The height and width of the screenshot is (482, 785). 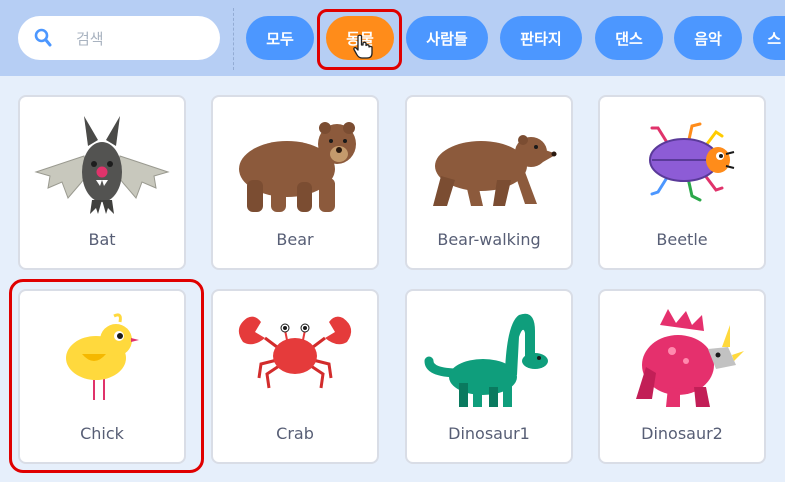 I want to click on category-music-button: 음악, so click(x=708, y=38).